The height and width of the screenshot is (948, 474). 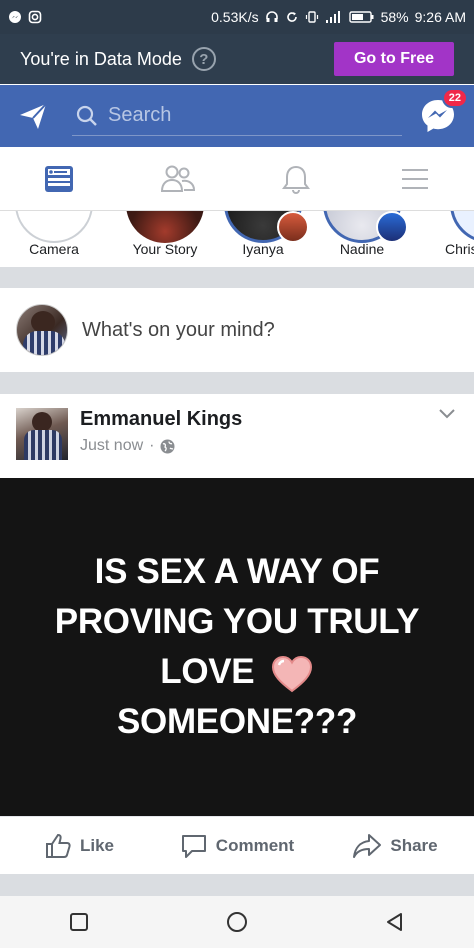 What do you see at coordinates (140, 115) in the screenshot?
I see `search-placeholder: Search` at bounding box center [140, 115].